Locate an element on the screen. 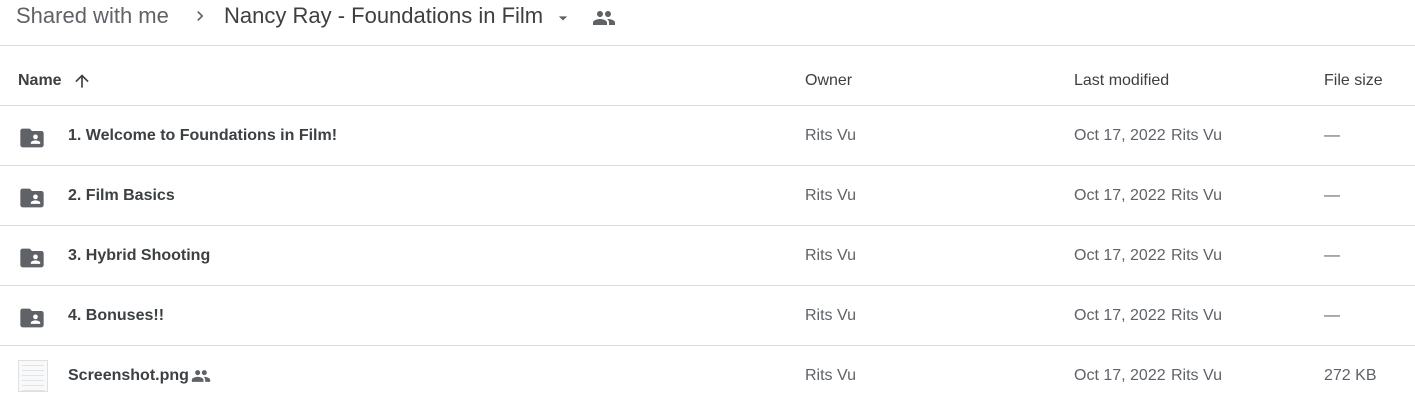 Image resolution: width=1415 pixels, height=402 pixels. column-header-file-size: File size is located at coordinates (1353, 76).